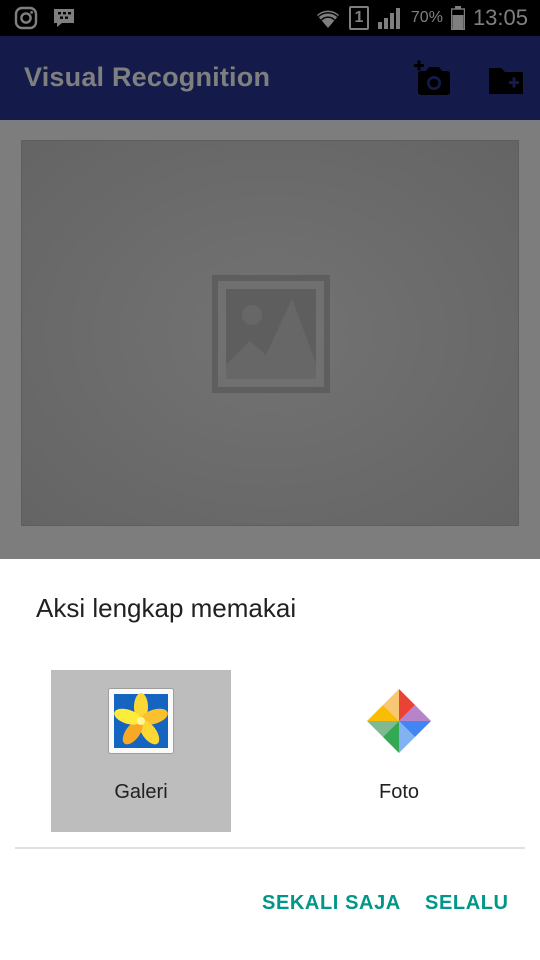 This screenshot has width=540, height=960. I want to click on always-button: SELALU, so click(467, 903).